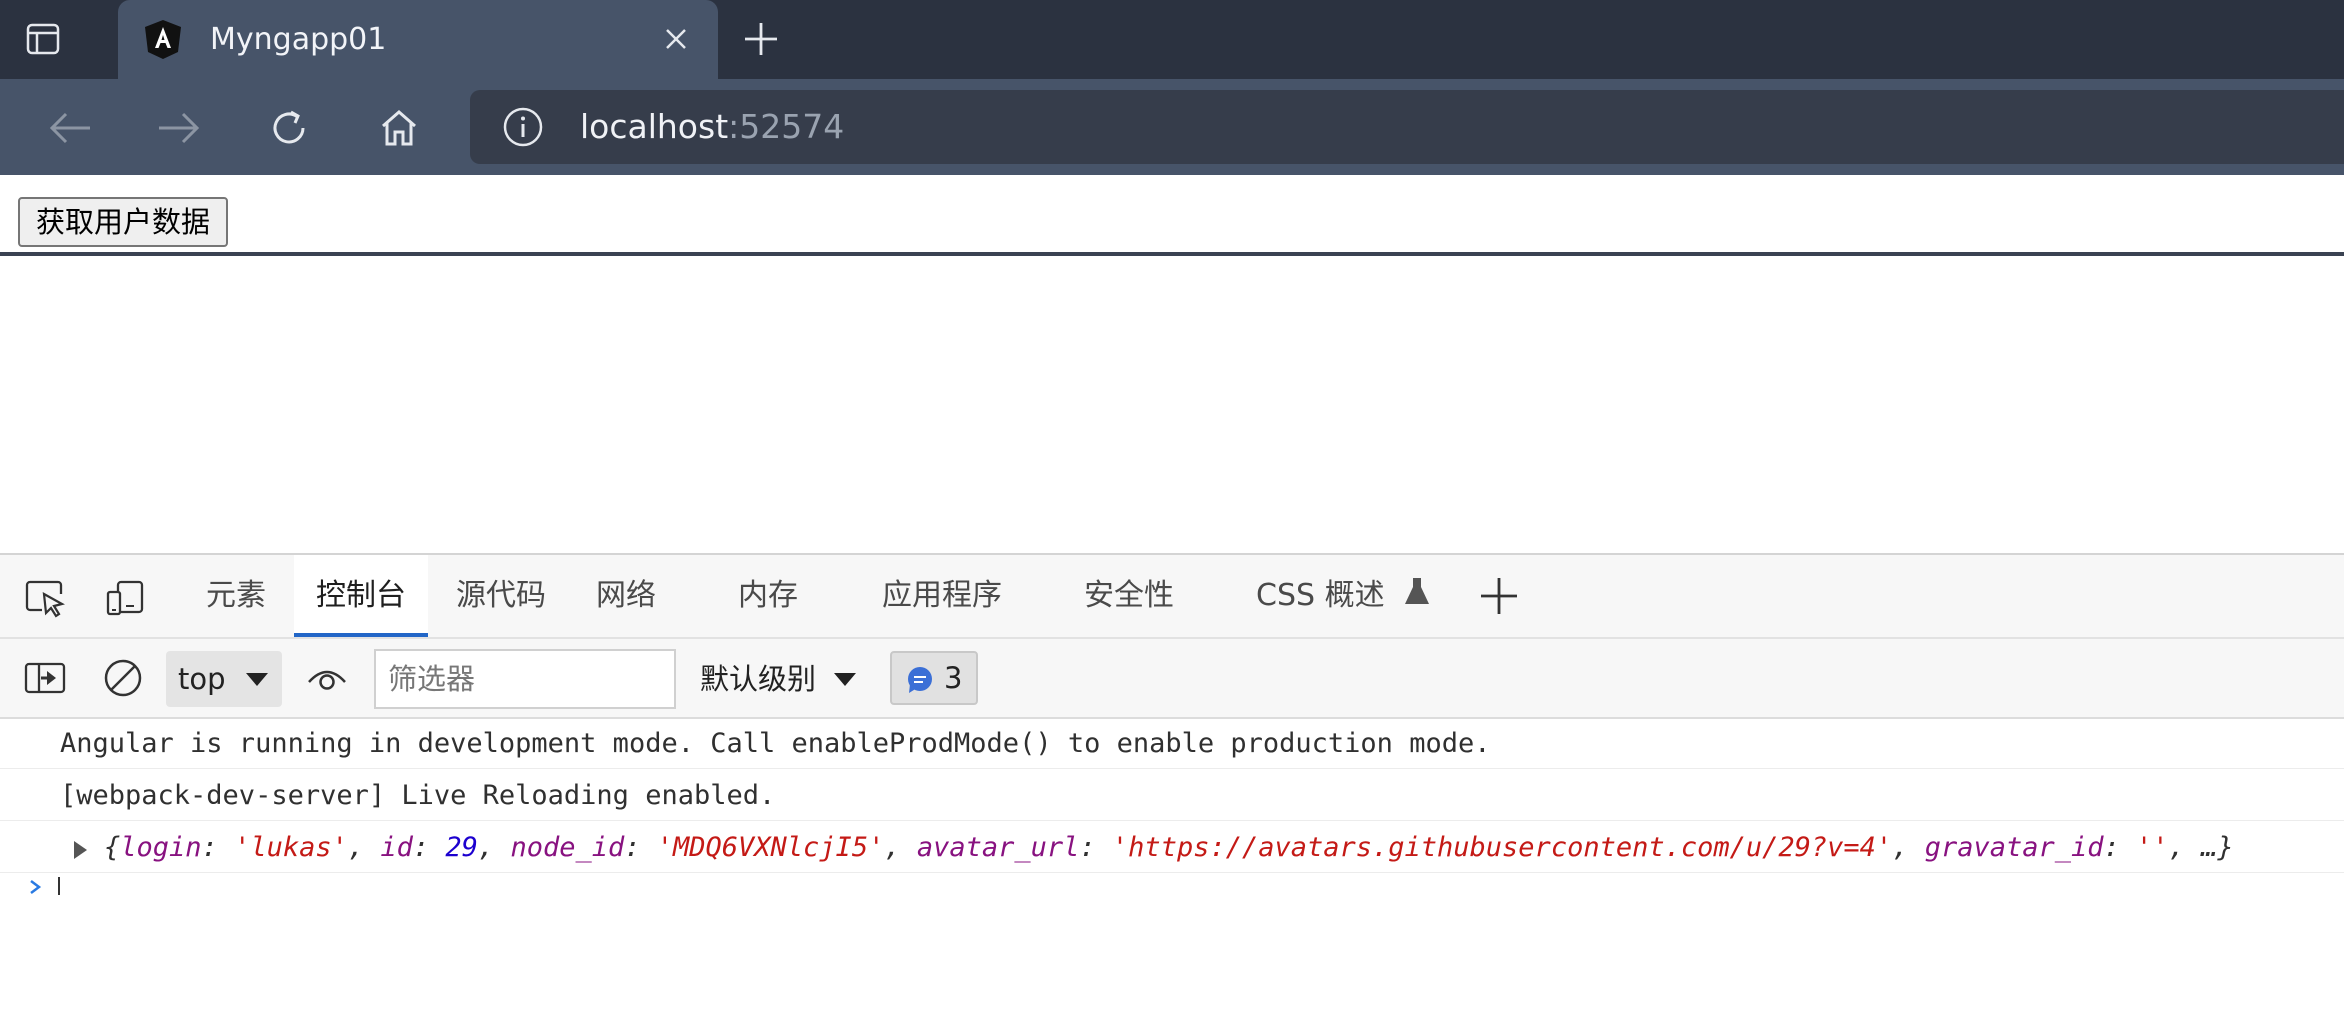  What do you see at coordinates (236, 596) in the screenshot?
I see `tab-elements: 元素` at bounding box center [236, 596].